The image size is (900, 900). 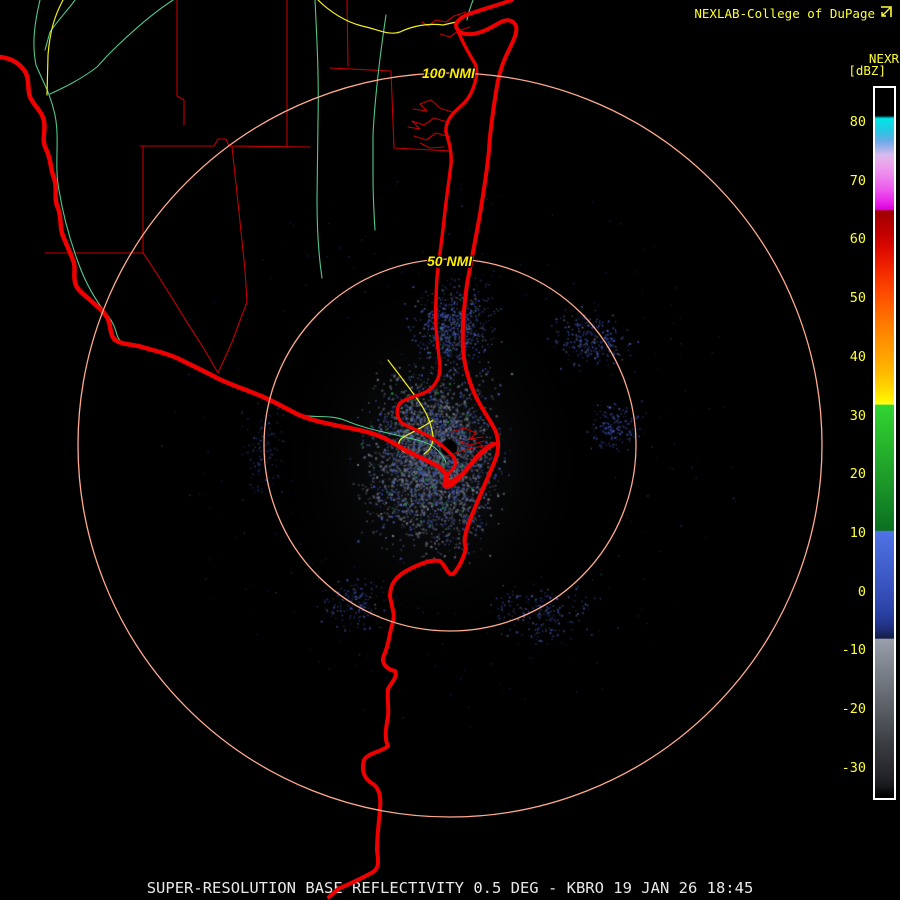 What do you see at coordinates (448, 73) in the screenshot?
I see `range-ring-label: 100 NMI` at bounding box center [448, 73].